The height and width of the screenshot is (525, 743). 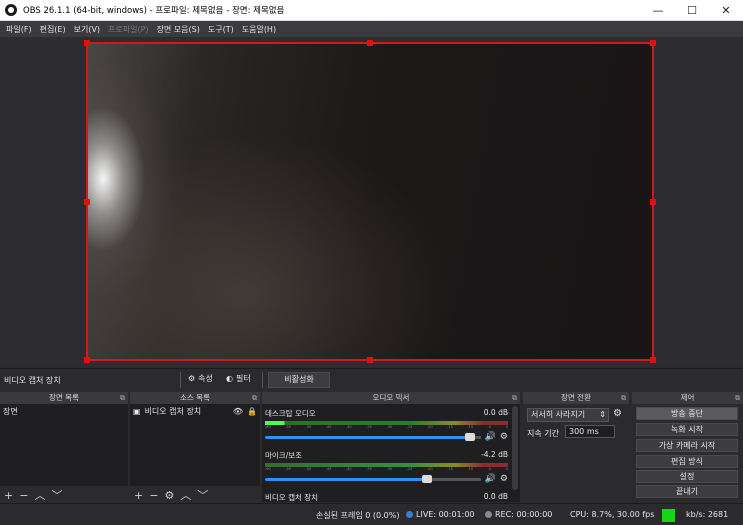 What do you see at coordinates (328, 469) in the screenshot?
I see `meter-tick-label: -45` at bounding box center [328, 469].